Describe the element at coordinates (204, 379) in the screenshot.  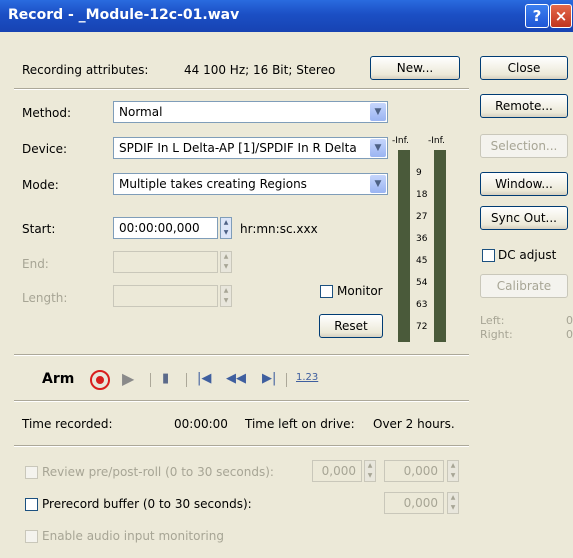
I see `go-to-start-icon: |◀` at that location.